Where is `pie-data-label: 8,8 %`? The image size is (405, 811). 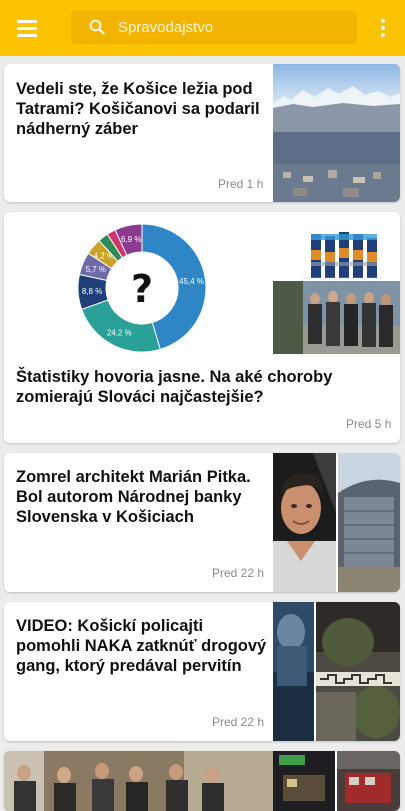
pie-data-label: 8,8 % is located at coordinates (92, 291).